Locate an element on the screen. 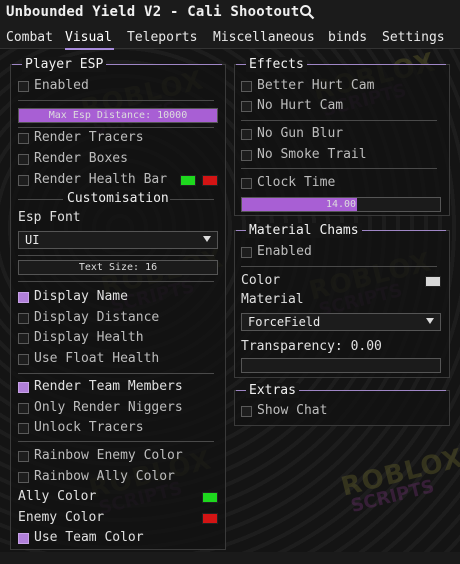  text-size-slider: Text Size: 16 is located at coordinates (118, 267).